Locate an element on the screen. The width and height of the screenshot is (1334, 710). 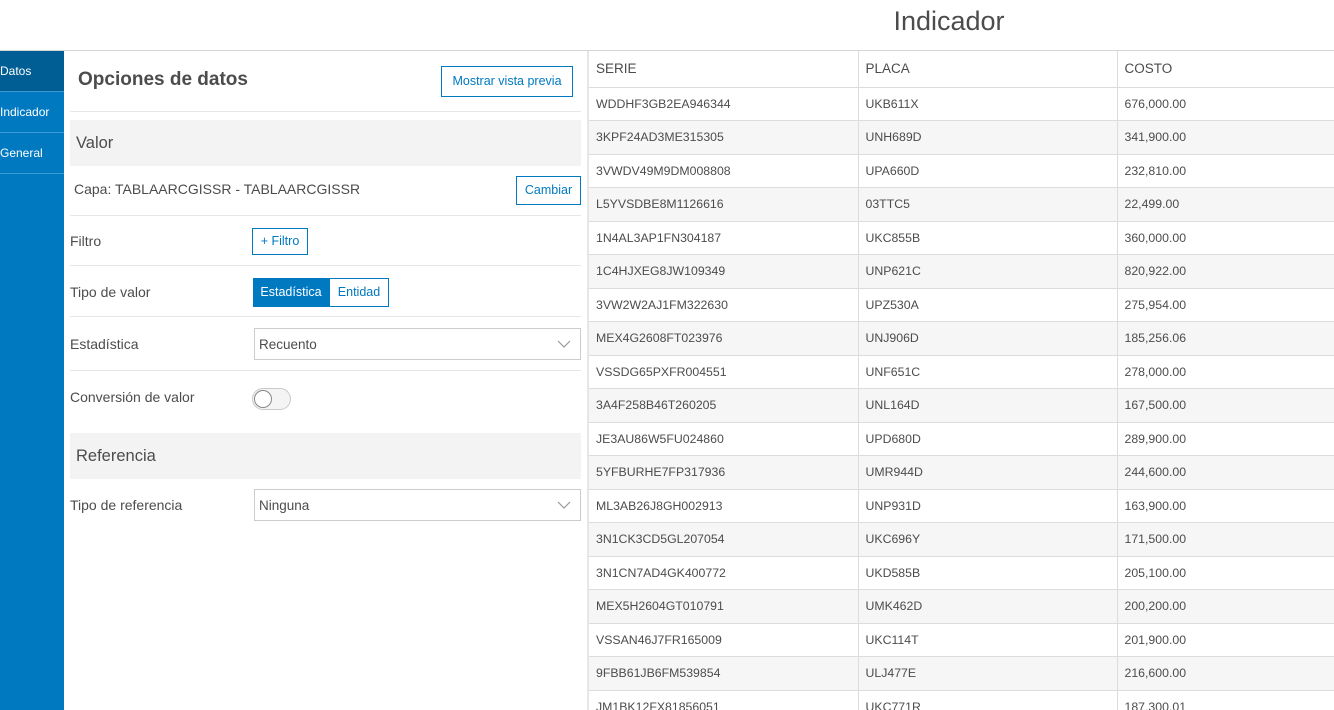
value-conversion-toggle is located at coordinates (271, 399).